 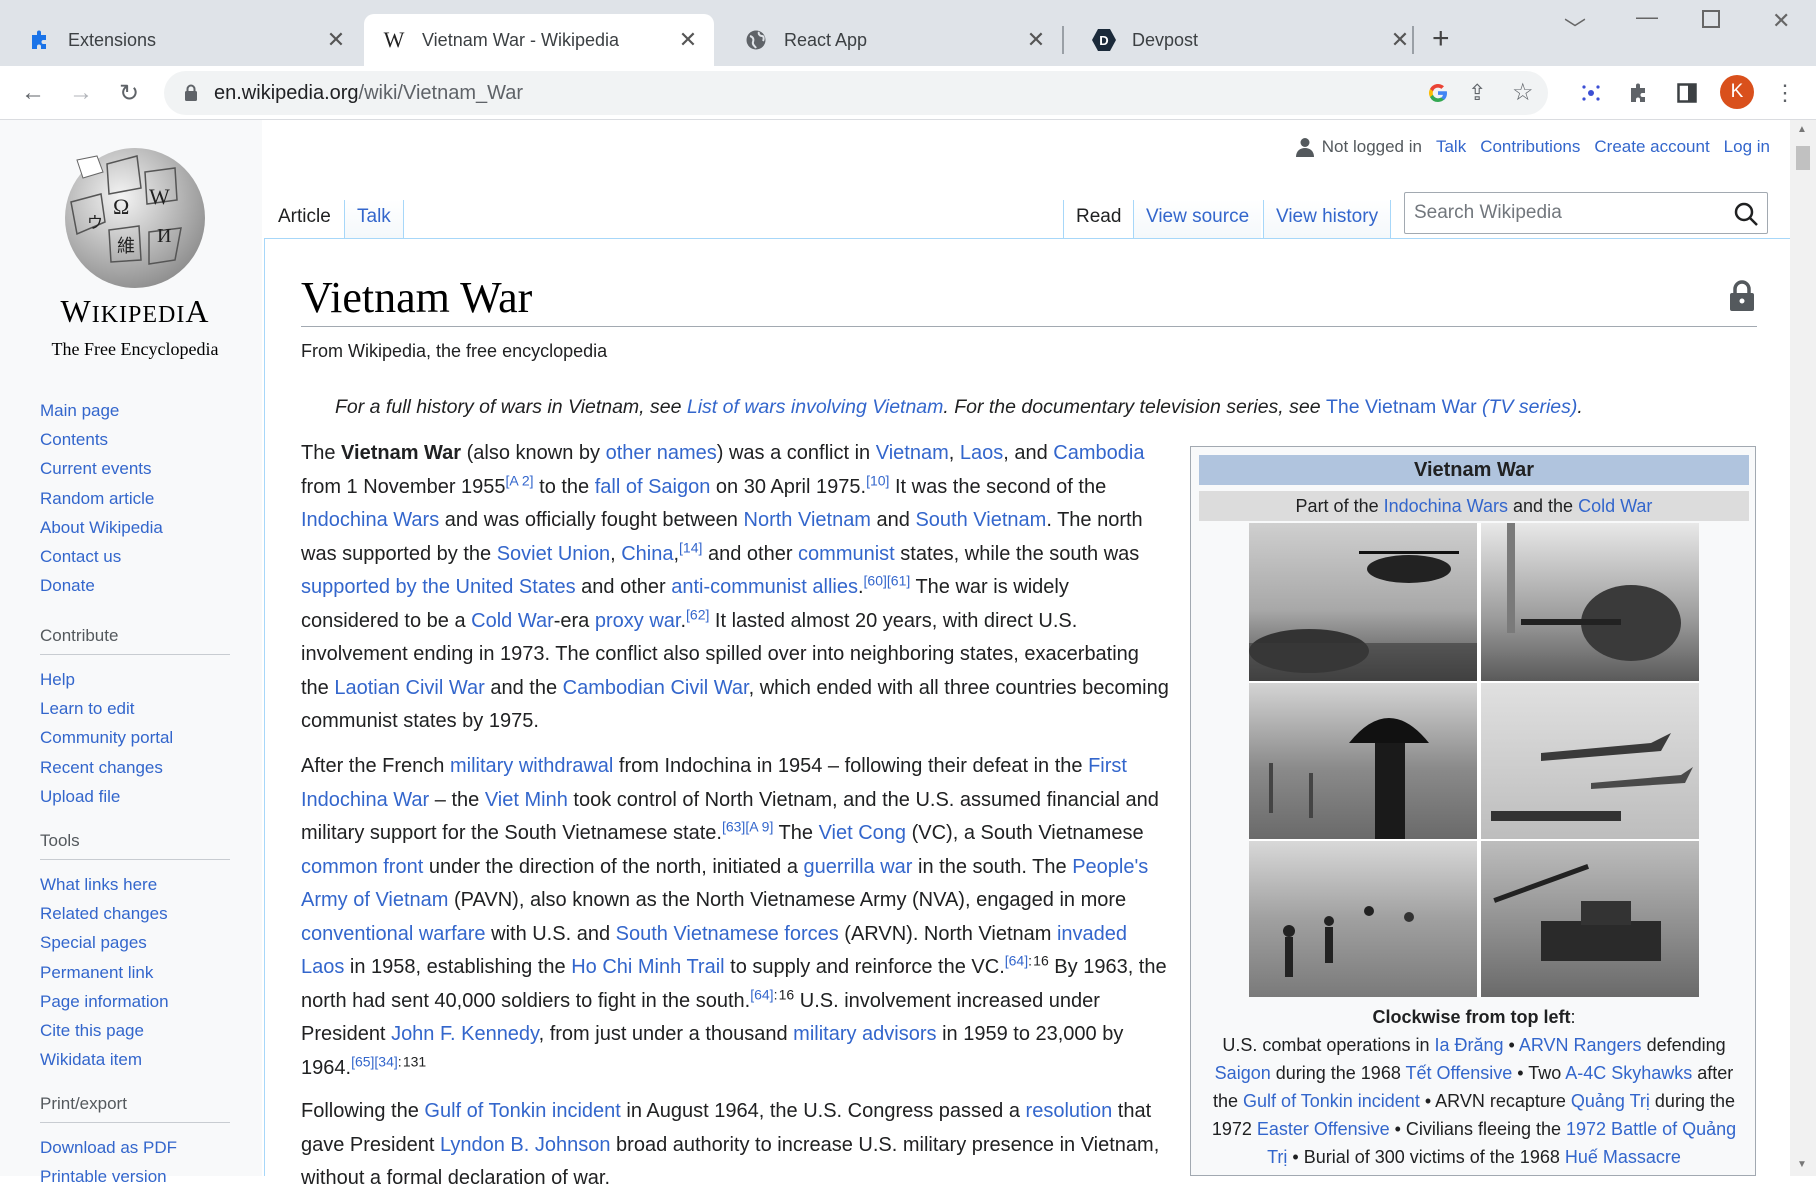 I want to click on extensions-puzzle-icon, so click(x=1639, y=93).